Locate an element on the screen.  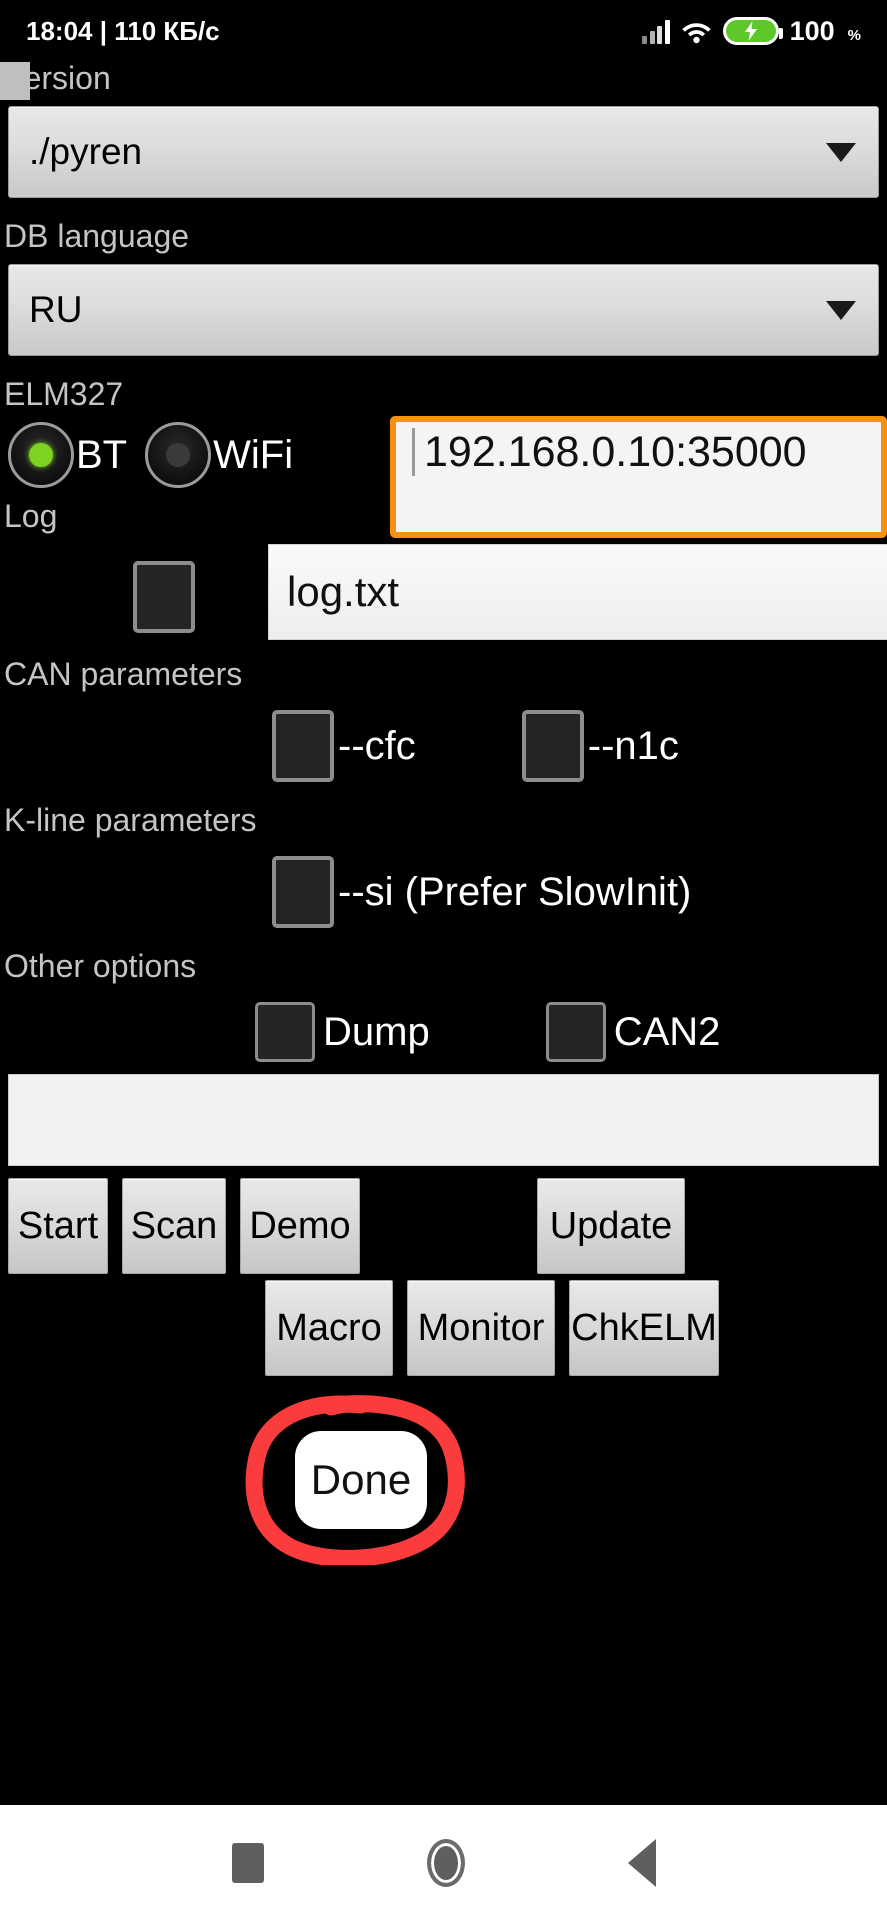
dump-checkbox is located at coordinates (285, 1032).